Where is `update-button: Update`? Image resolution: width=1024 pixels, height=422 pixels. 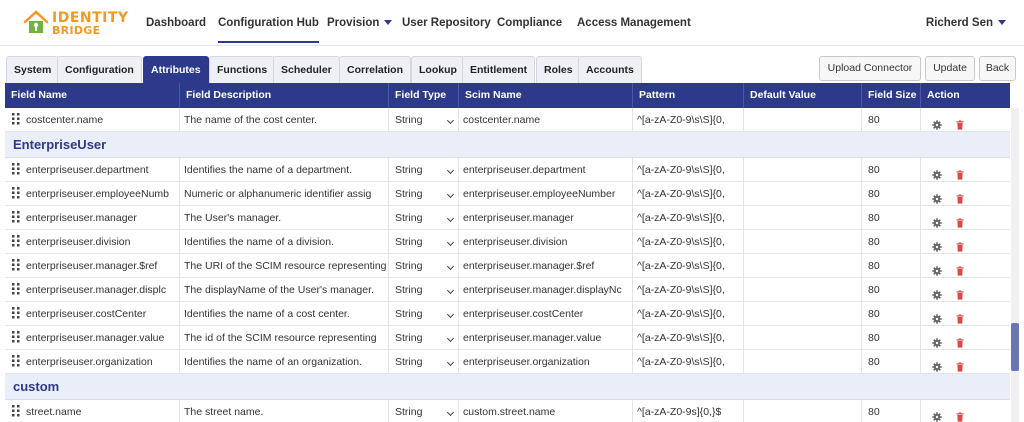 update-button: Update is located at coordinates (950, 68).